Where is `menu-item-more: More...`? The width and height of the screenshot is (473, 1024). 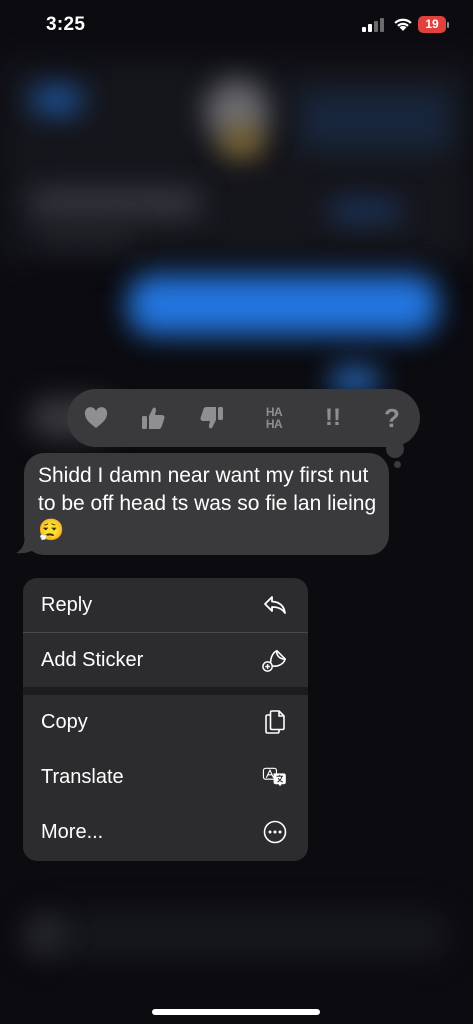 menu-item-more: More... is located at coordinates (165, 832).